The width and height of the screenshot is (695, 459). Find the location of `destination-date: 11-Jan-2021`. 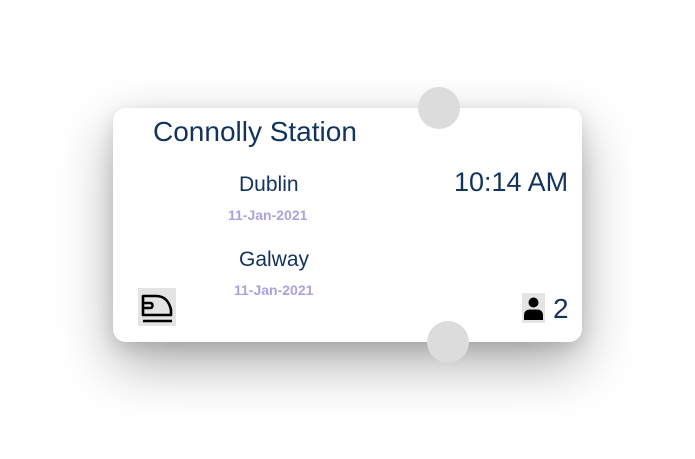

destination-date: 11-Jan-2021 is located at coordinates (274, 290).